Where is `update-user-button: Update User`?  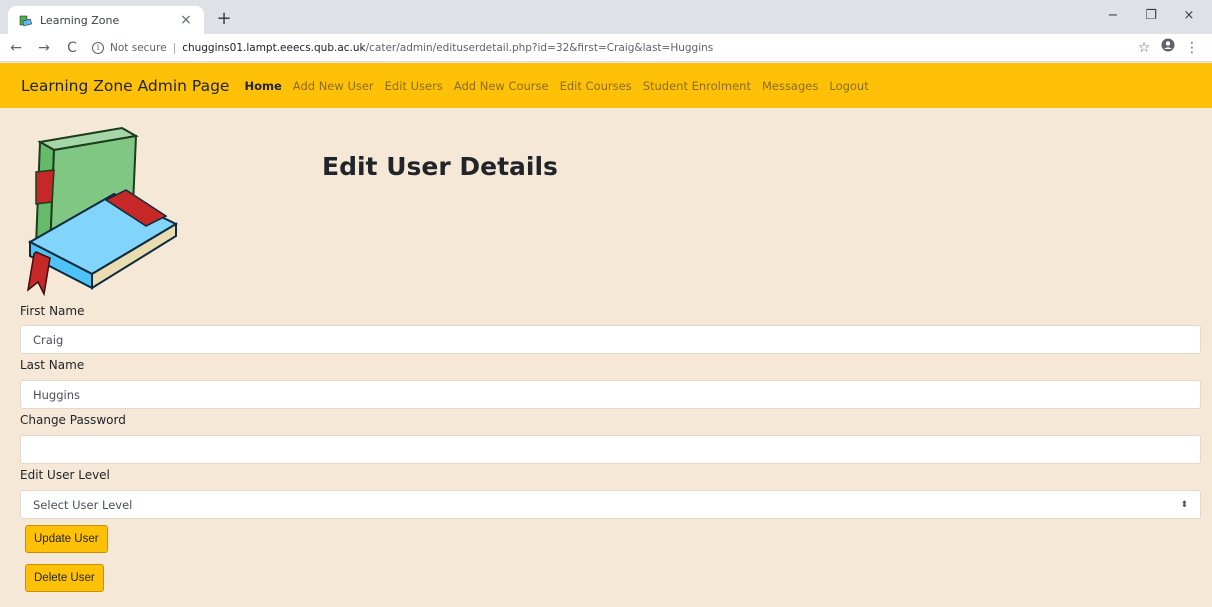
update-user-button: Update User is located at coordinates (66, 539).